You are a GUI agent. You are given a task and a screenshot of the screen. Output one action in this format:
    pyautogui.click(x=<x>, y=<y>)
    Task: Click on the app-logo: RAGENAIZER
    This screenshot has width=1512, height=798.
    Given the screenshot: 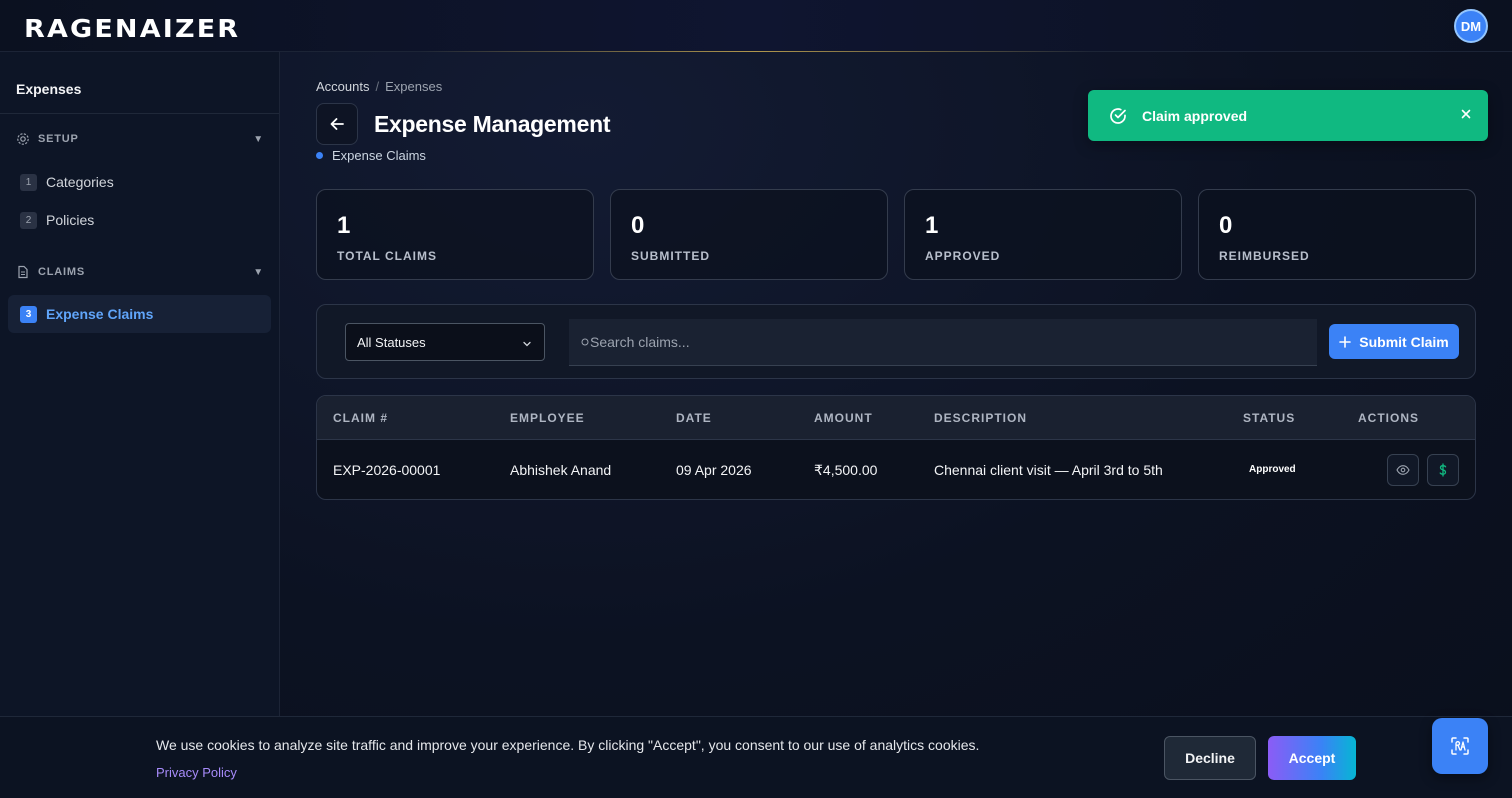 What is the action you would take?
    pyautogui.click(x=132, y=28)
    